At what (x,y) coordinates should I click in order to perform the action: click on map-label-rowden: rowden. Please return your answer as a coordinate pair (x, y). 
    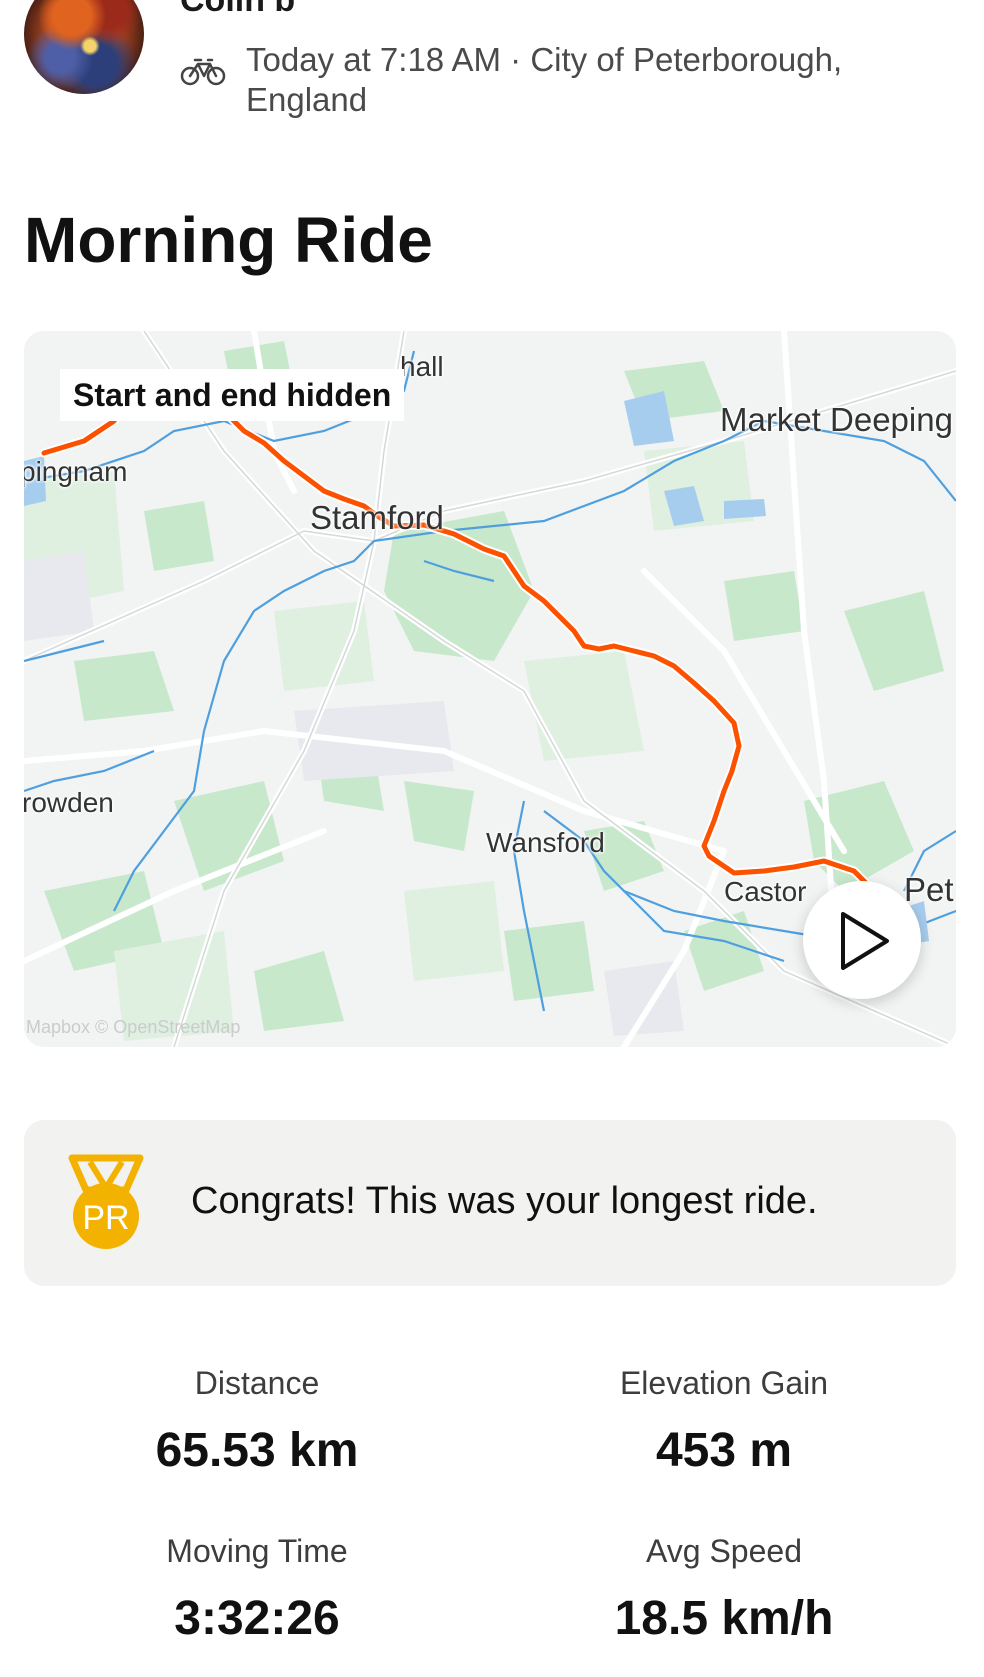
    Looking at the image, I should click on (69, 802).